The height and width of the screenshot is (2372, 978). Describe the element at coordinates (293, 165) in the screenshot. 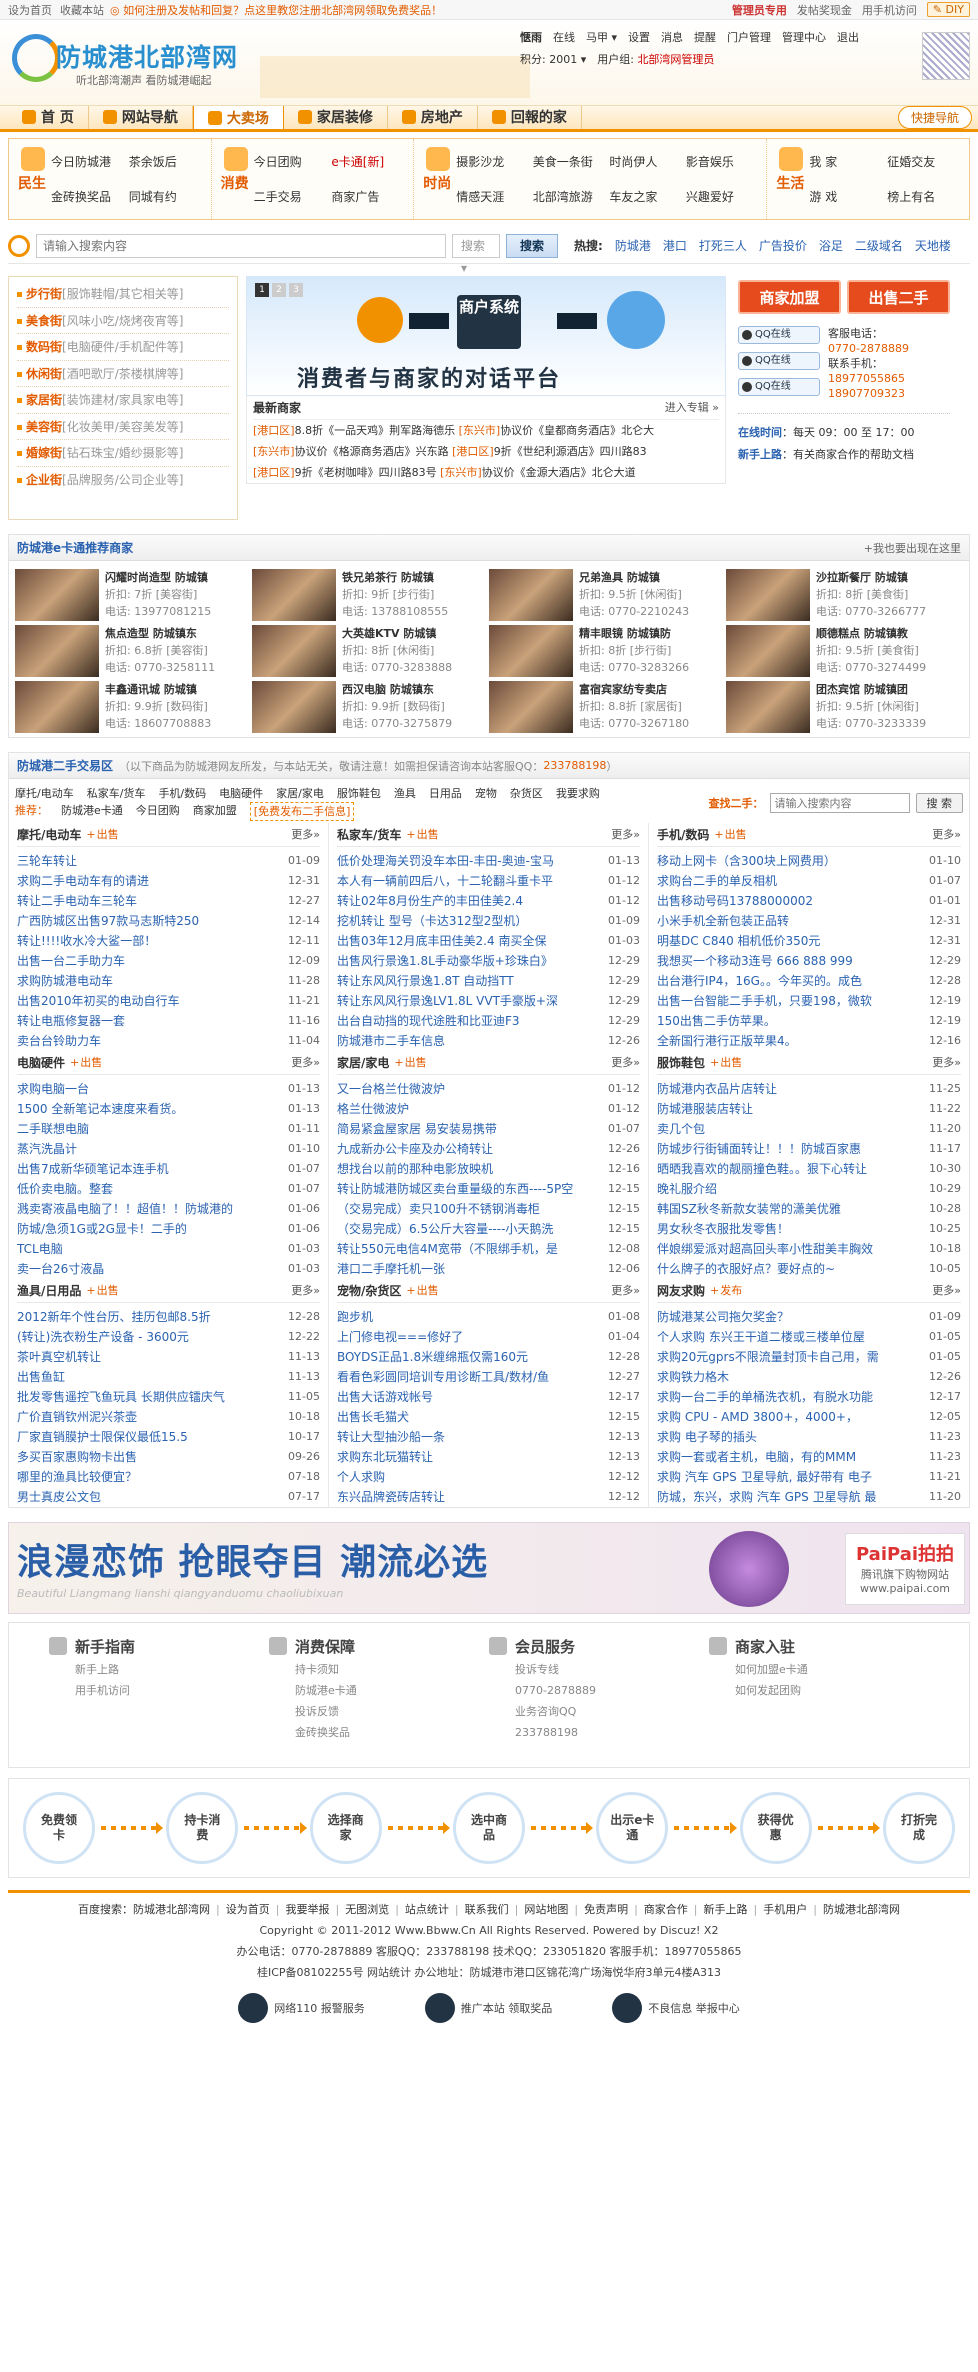

I see `category-link: 今日团购` at that location.